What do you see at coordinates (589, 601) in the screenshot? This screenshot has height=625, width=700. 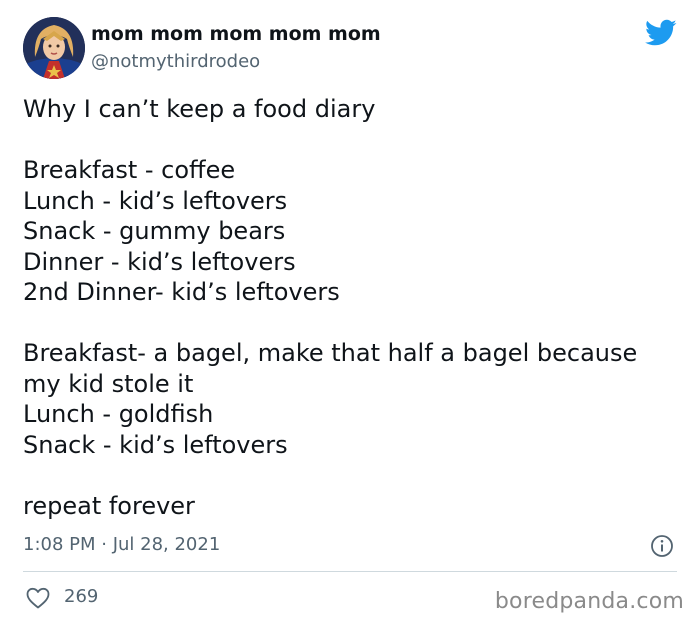 I see `watermark: boredpanda.com` at bounding box center [589, 601].